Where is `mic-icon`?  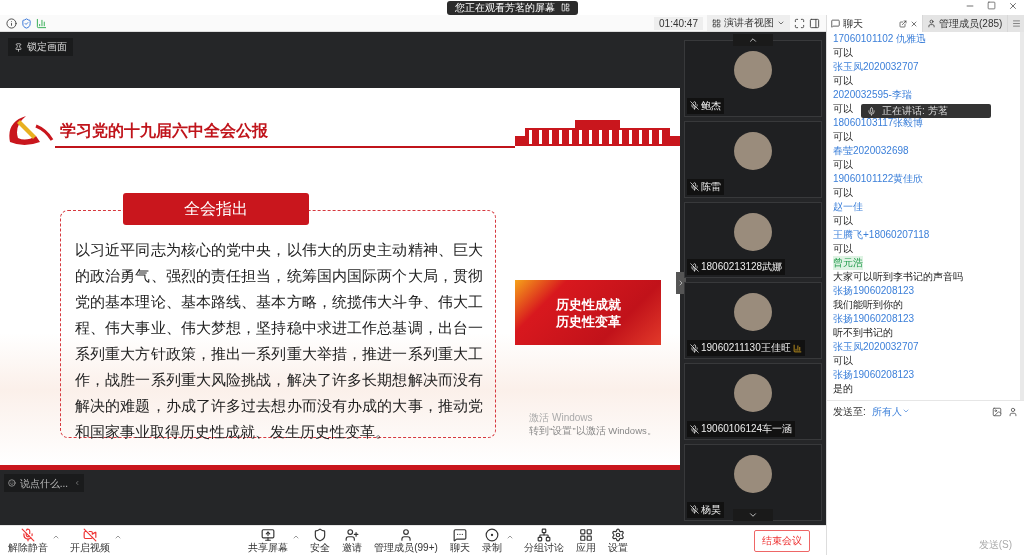
mic-icon is located at coordinates (871, 111).